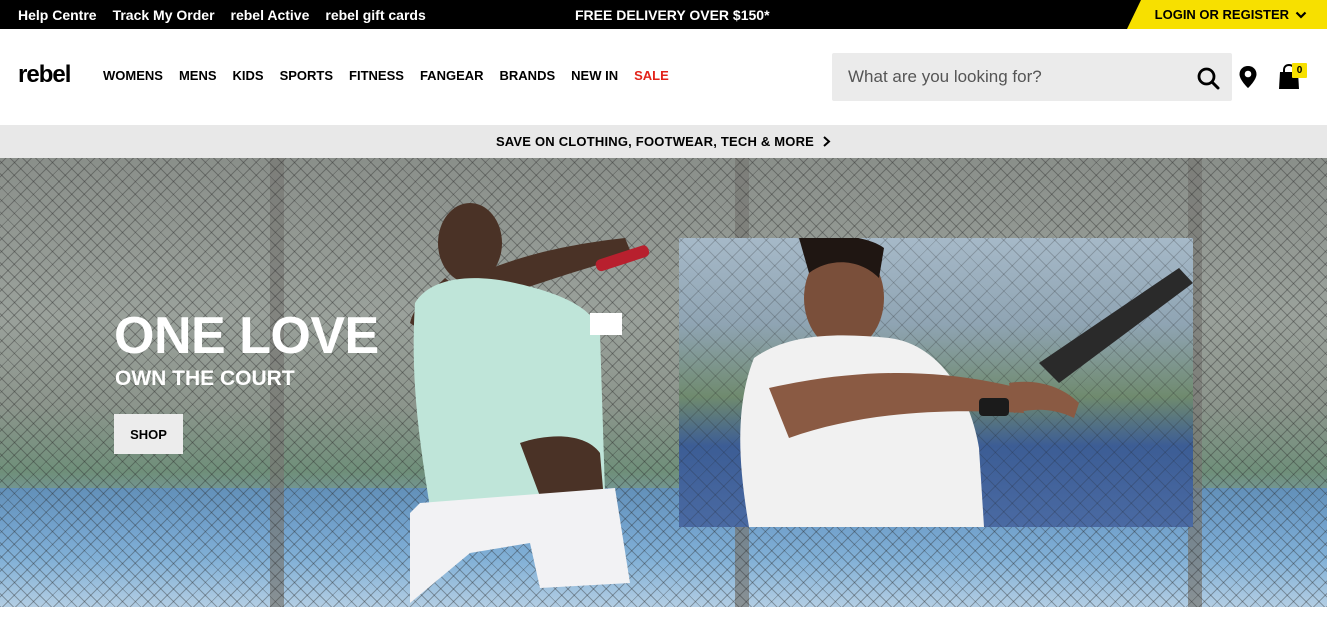 This screenshot has width=1327, height=625. Describe the element at coordinates (44, 75) in the screenshot. I see `rebel-logo: rebel` at that location.